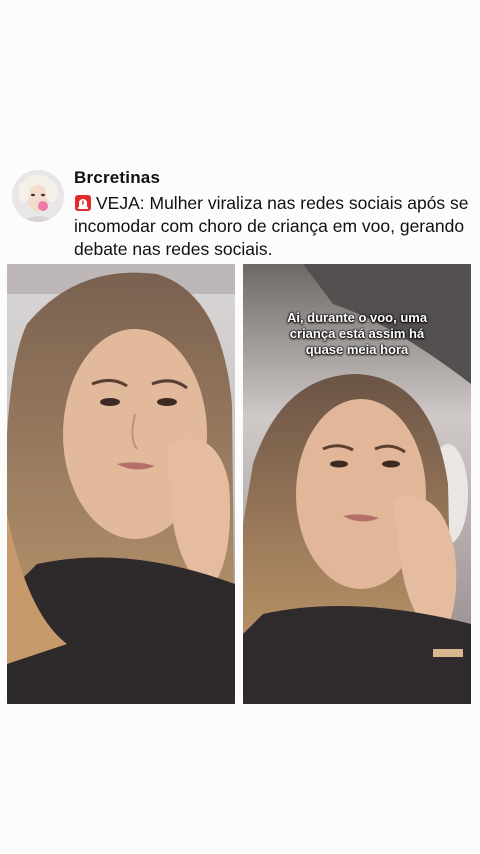 The image size is (480, 854). Describe the element at coordinates (357, 317) in the screenshot. I see `subtitle-line-1: Ai, durante o voo, uma` at that location.